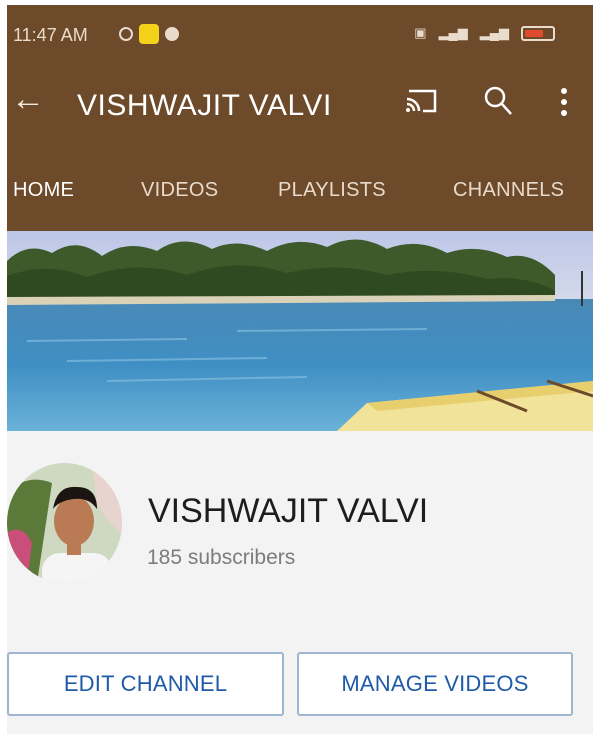 This screenshot has width=593, height=734. What do you see at coordinates (420, 32) in the screenshot?
I see `data-icon: ▣` at bounding box center [420, 32].